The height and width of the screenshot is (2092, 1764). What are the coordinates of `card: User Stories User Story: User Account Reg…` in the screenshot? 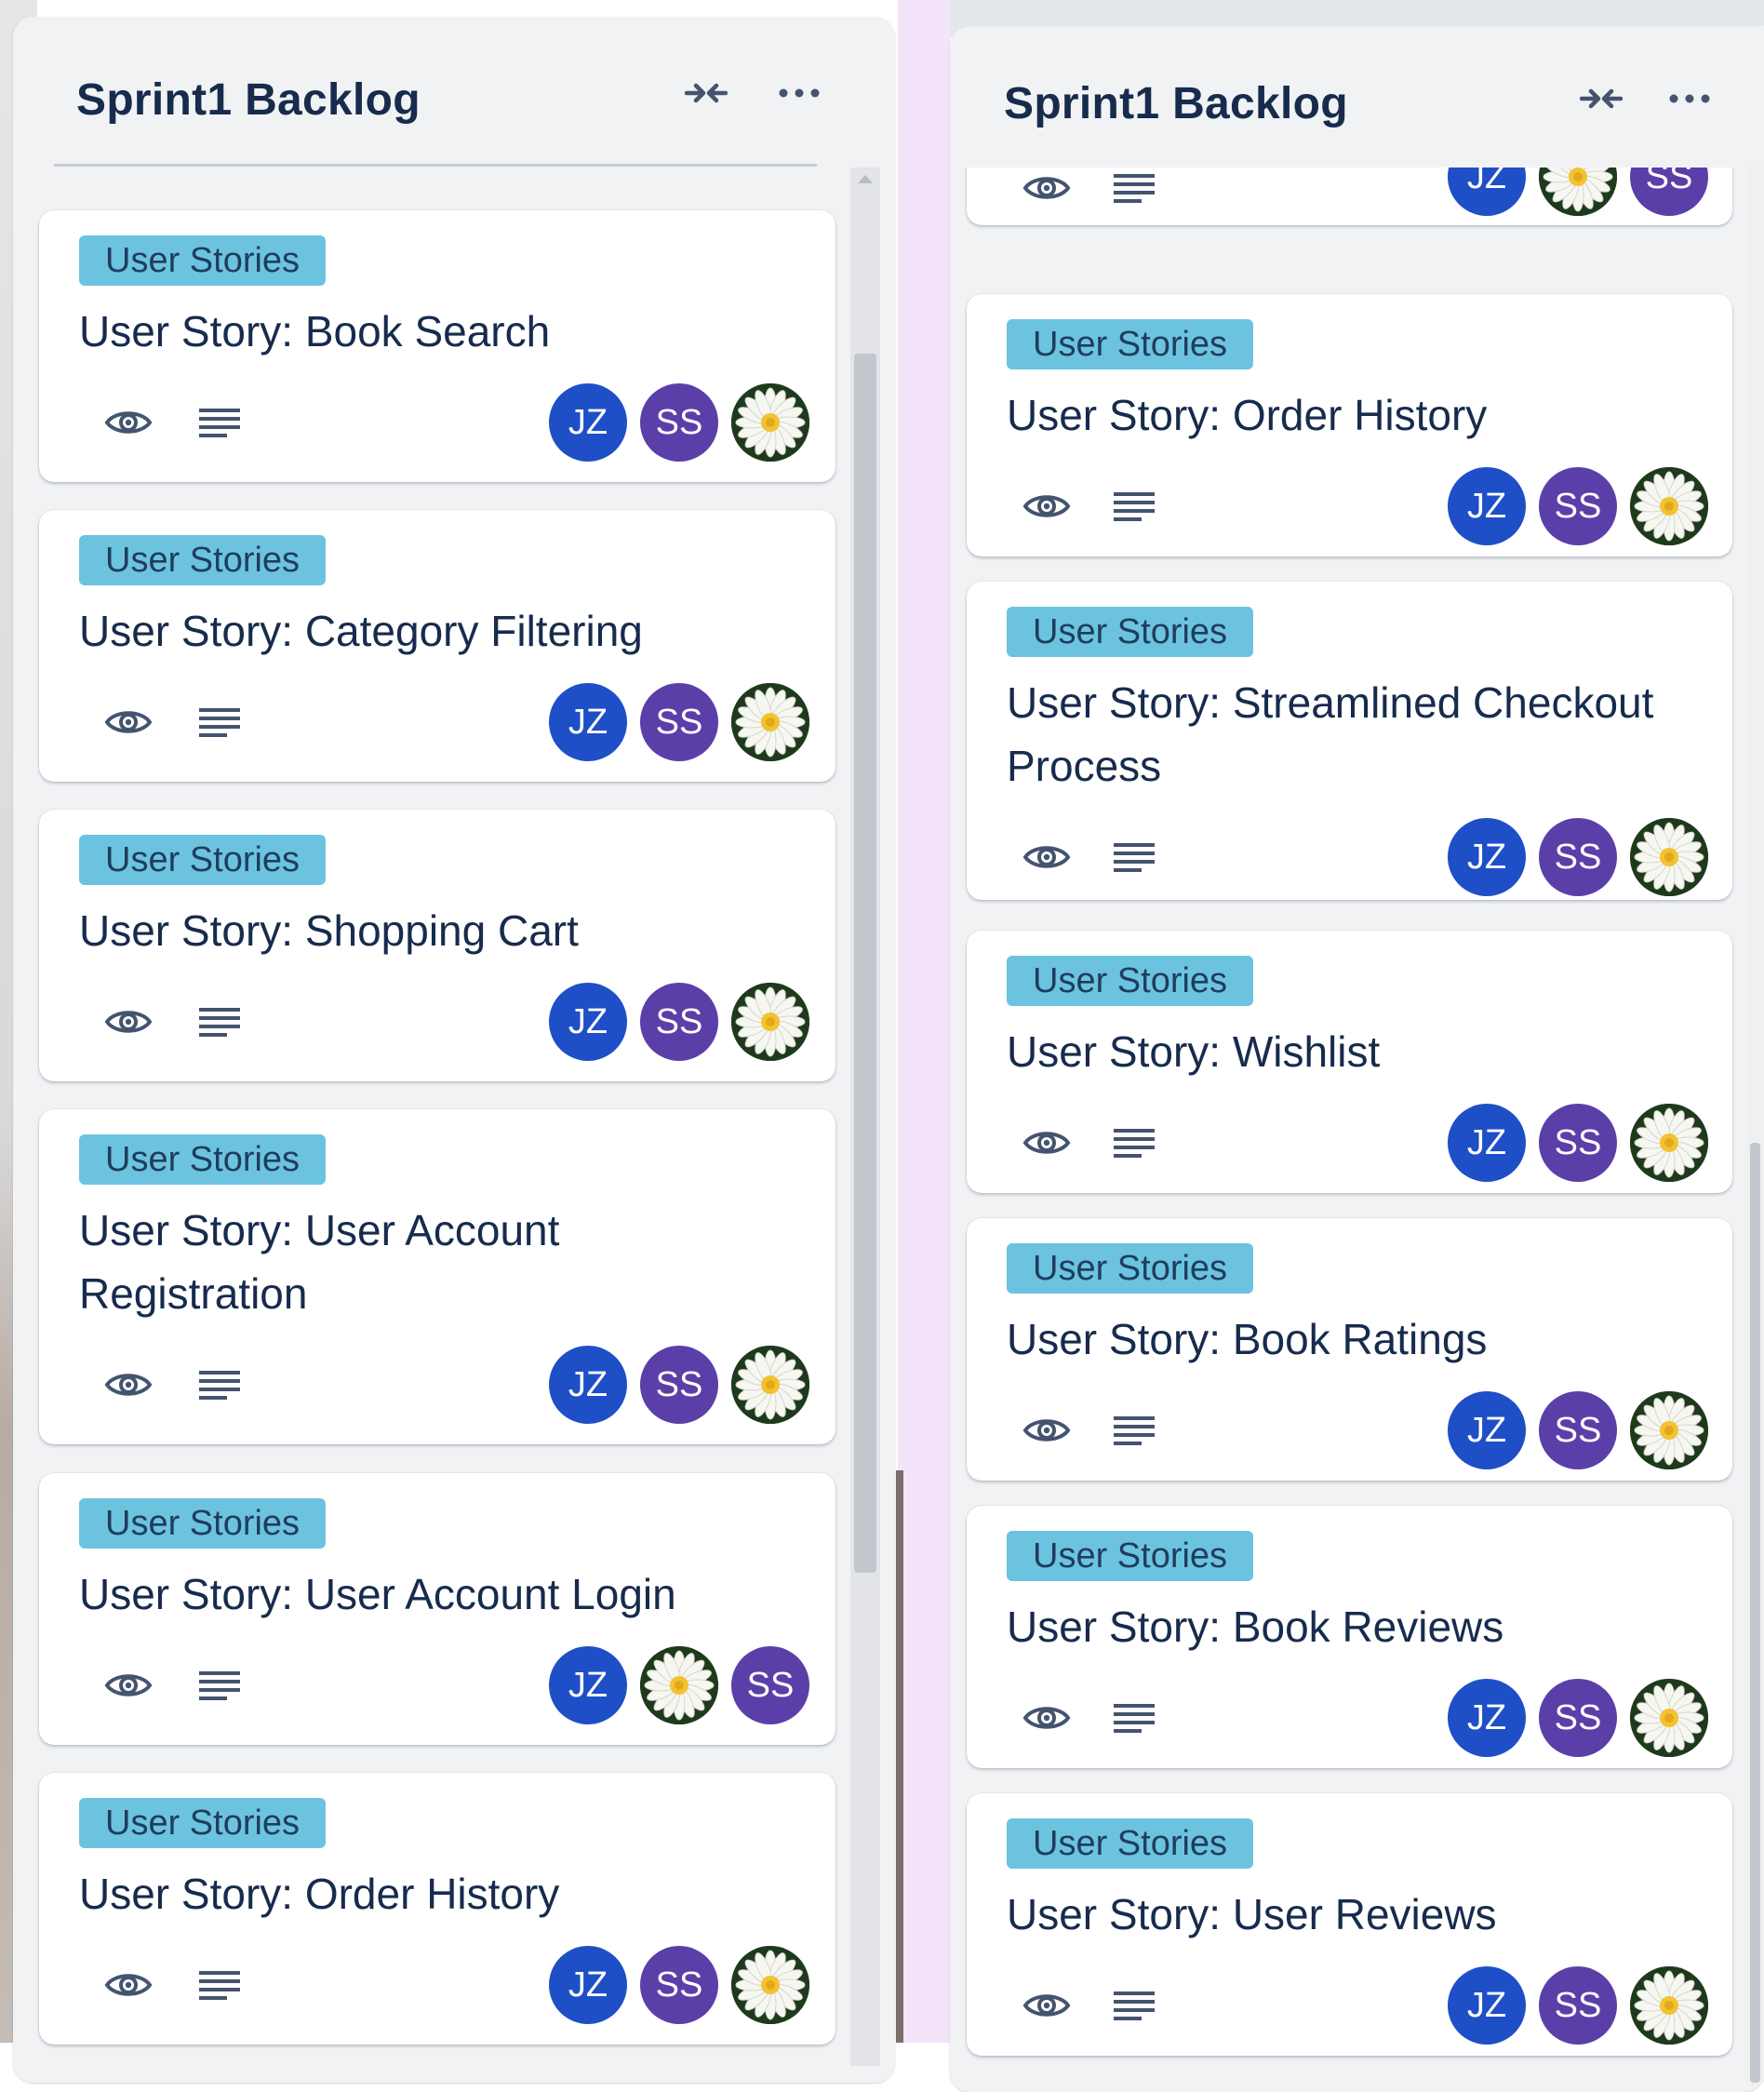 It's located at (437, 1276).